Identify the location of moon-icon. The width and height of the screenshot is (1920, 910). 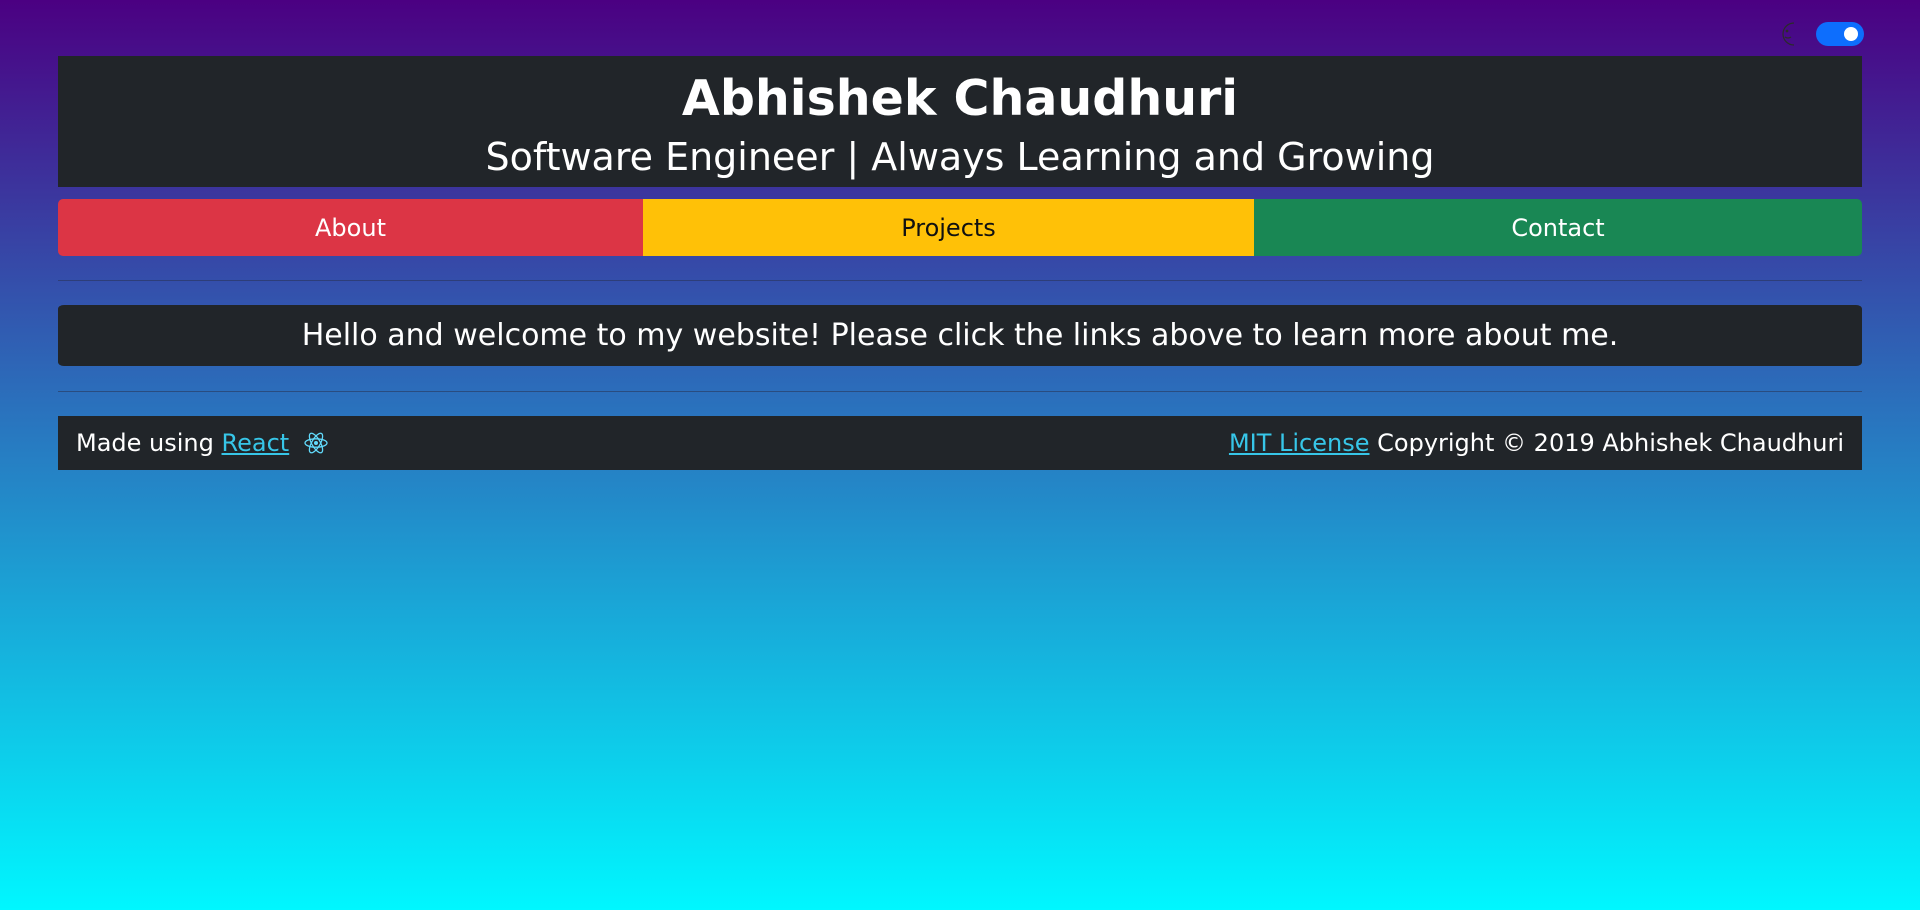
(1788, 34).